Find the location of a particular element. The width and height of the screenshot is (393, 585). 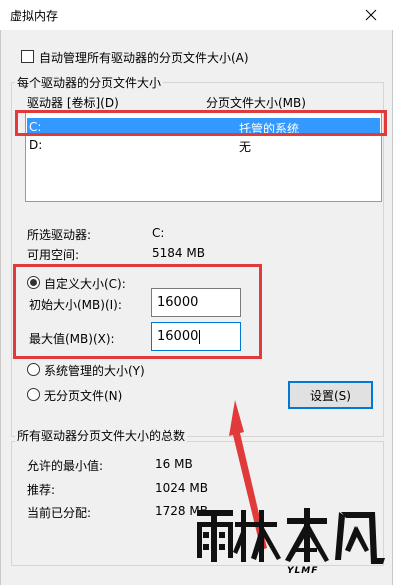

annotation-box-selected-row is located at coordinates (201, 123).